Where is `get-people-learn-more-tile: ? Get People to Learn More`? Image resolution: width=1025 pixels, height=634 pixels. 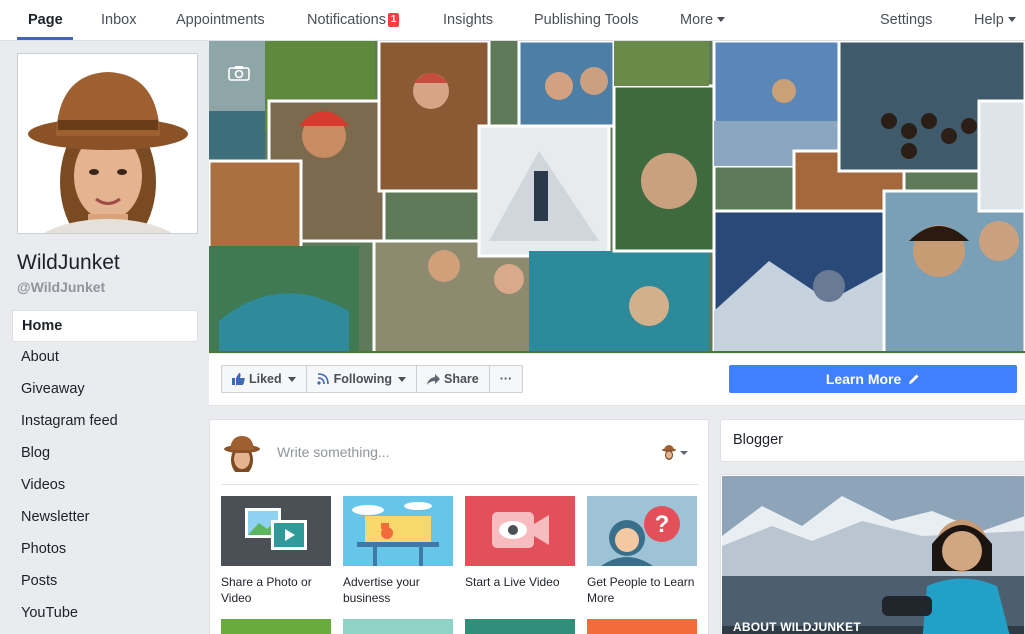 get-people-learn-more-tile: ? Get People to Learn More is located at coordinates (642, 551).